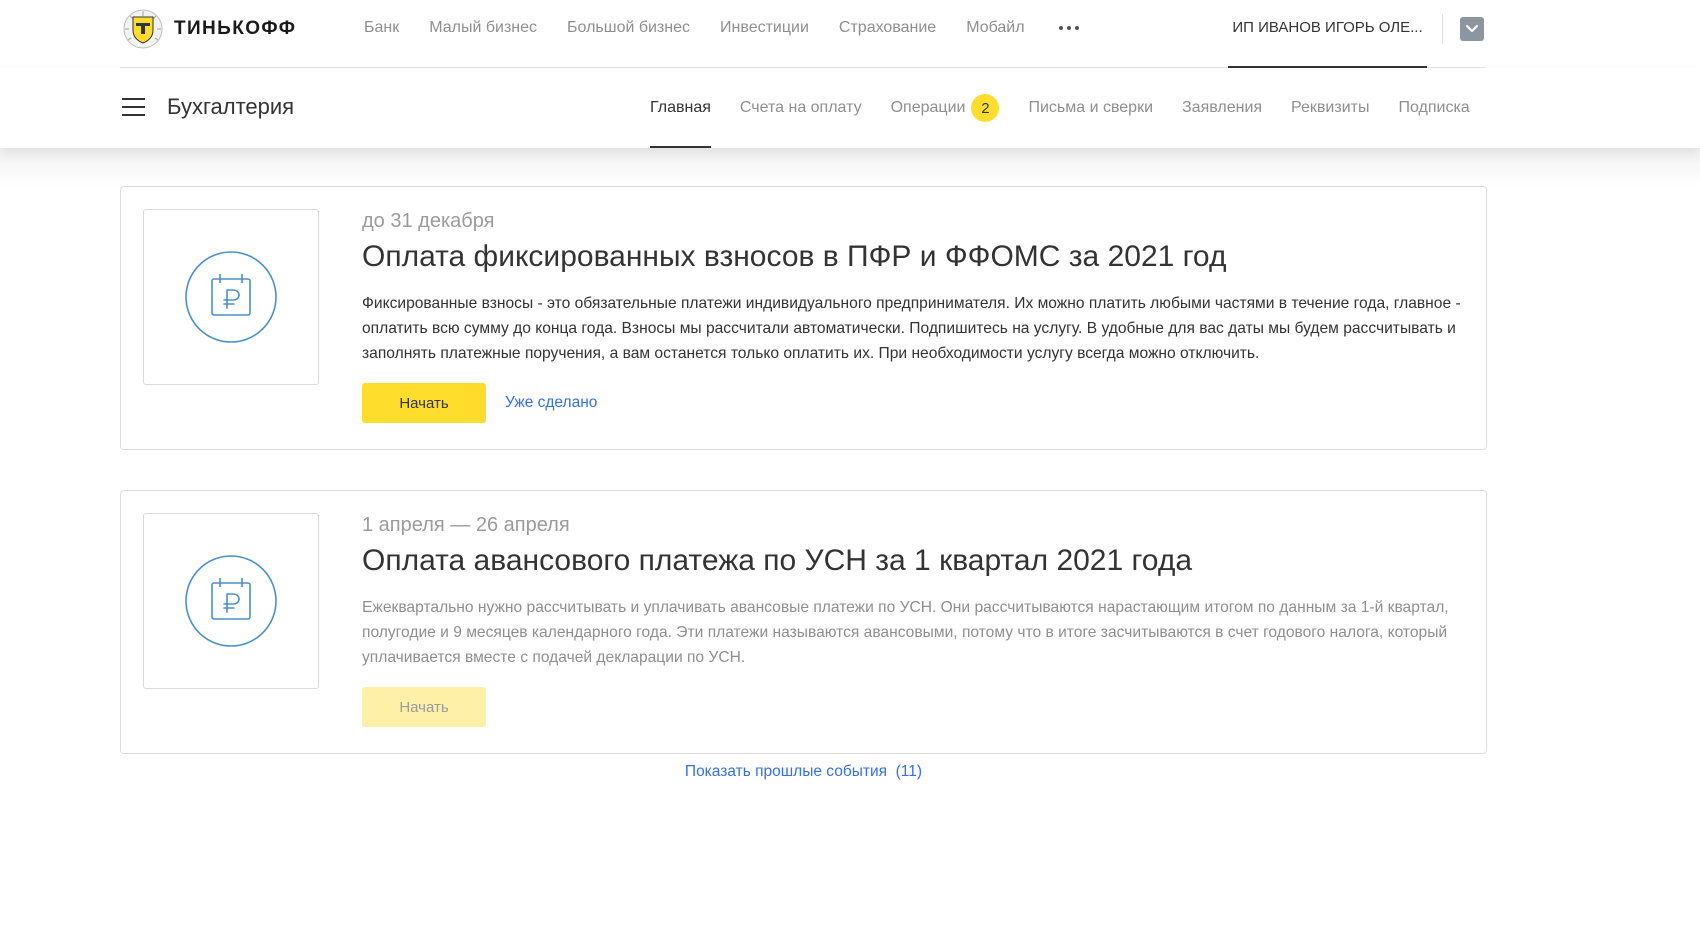 This screenshot has width=1700, height=942. I want to click on tab-operations: Операции 2, so click(945, 108).